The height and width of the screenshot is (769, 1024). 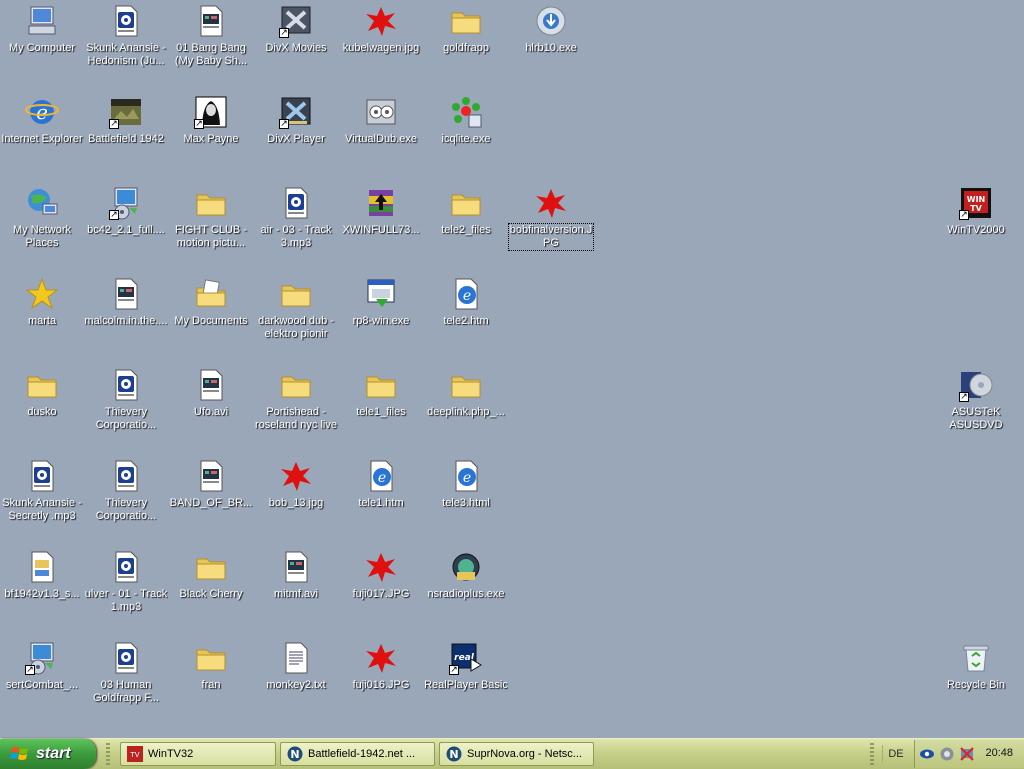 I want to click on desktop-icon: ↗ Max Payne, so click(x=211, y=136).